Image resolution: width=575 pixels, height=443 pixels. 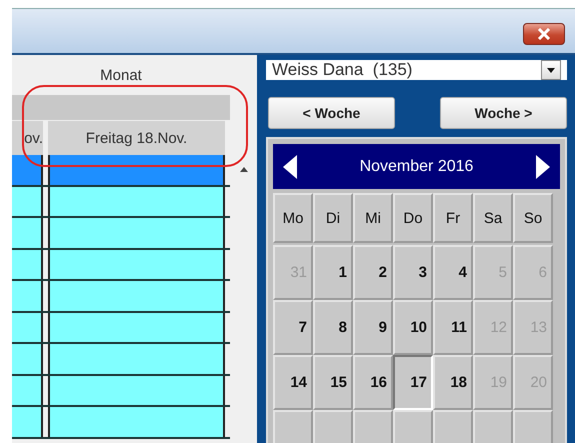 I want to click on calendar-day: 14, so click(x=293, y=382).